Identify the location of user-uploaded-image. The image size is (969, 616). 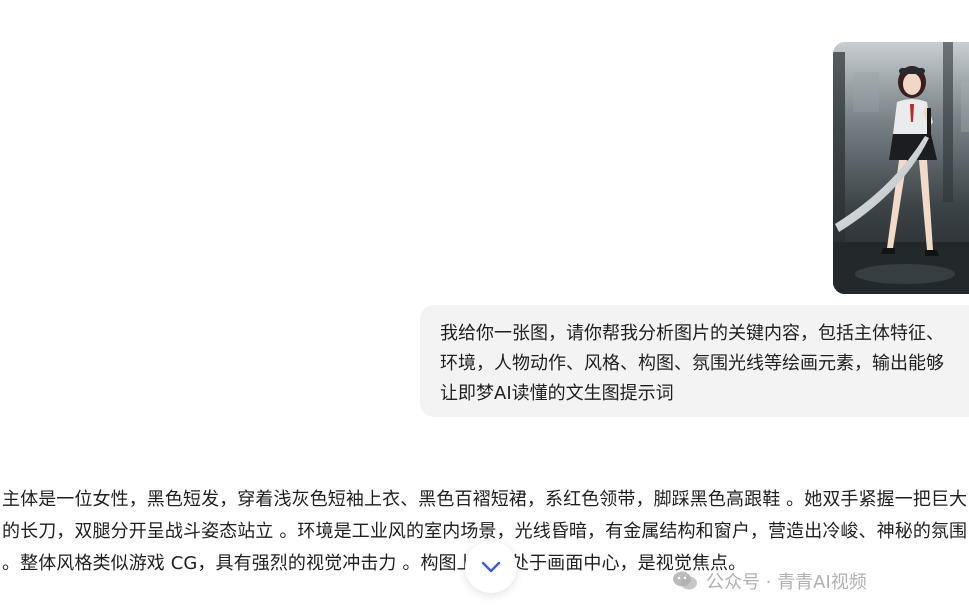
(901, 168).